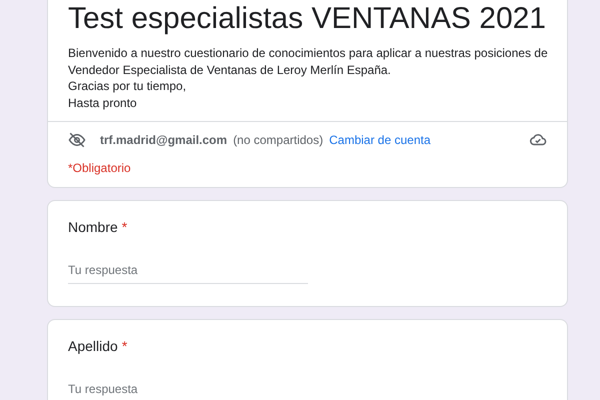 This screenshot has height=400, width=600. What do you see at coordinates (99, 168) in the screenshot?
I see `required-note: *Obligatorio` at bounding box center [99, 168].